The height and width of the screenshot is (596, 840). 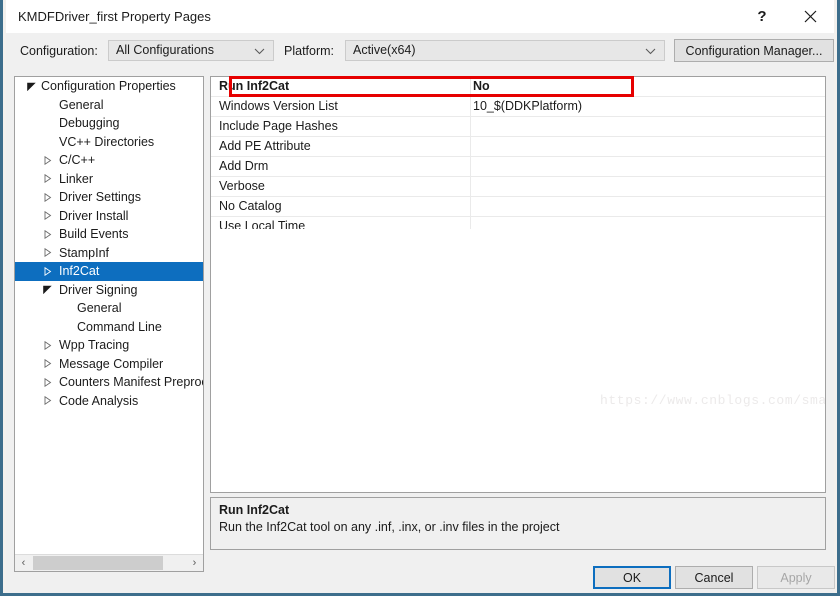 I want to click on property-value: No, so click(x=481, y=86).